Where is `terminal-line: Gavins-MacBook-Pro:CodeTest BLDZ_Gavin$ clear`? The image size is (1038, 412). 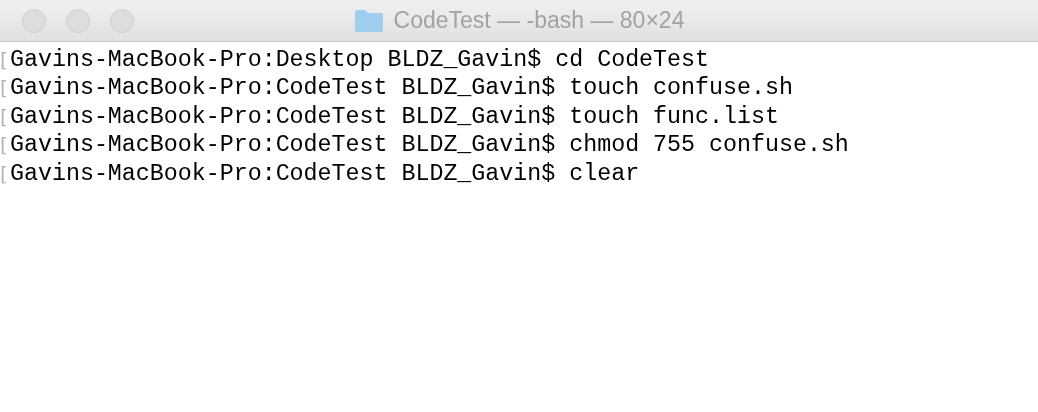
terminal-line: Gavins-MacBook-Pro:CodeTest BLDZ_Gavin$ clear is located at coordinates (325, 174).